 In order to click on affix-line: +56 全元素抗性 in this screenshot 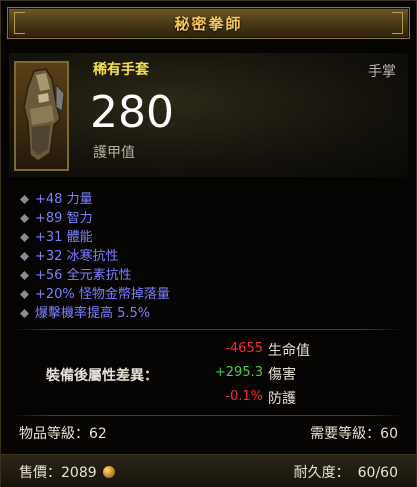, I will do `click(209, 275)`.